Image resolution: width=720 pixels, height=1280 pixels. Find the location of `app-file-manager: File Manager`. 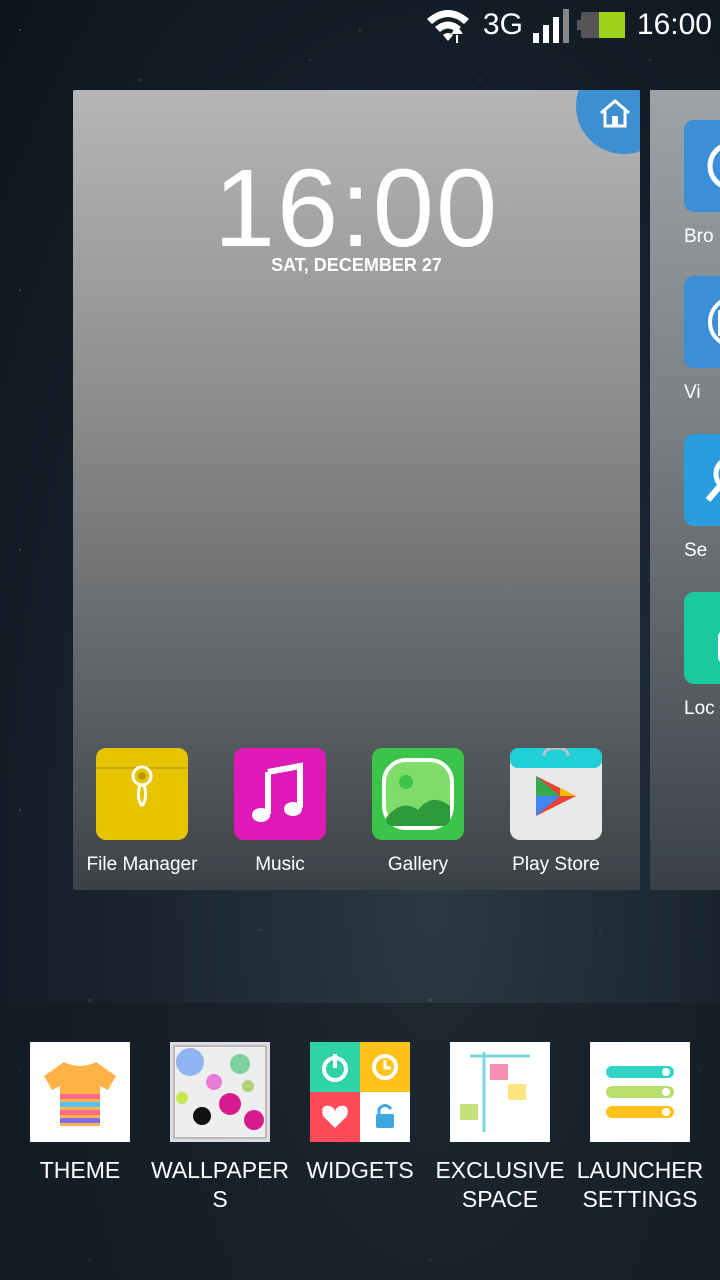

app-file-manager: File Manager is located at coordinates (142, 812).